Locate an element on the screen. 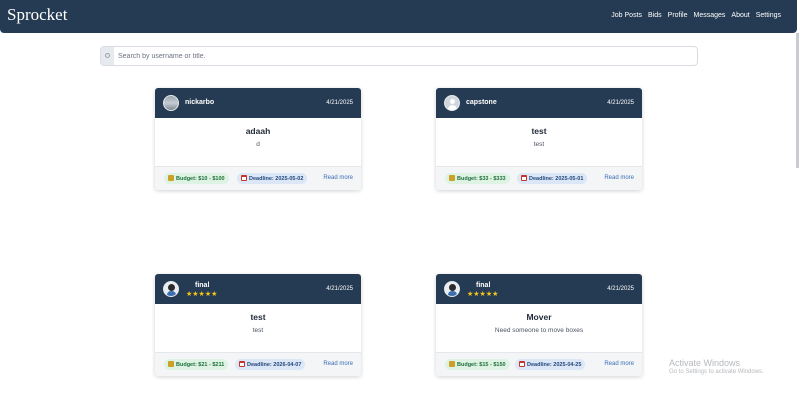  budget-badge: Budget: $21 - $211 is located at coordinates (196, 364).